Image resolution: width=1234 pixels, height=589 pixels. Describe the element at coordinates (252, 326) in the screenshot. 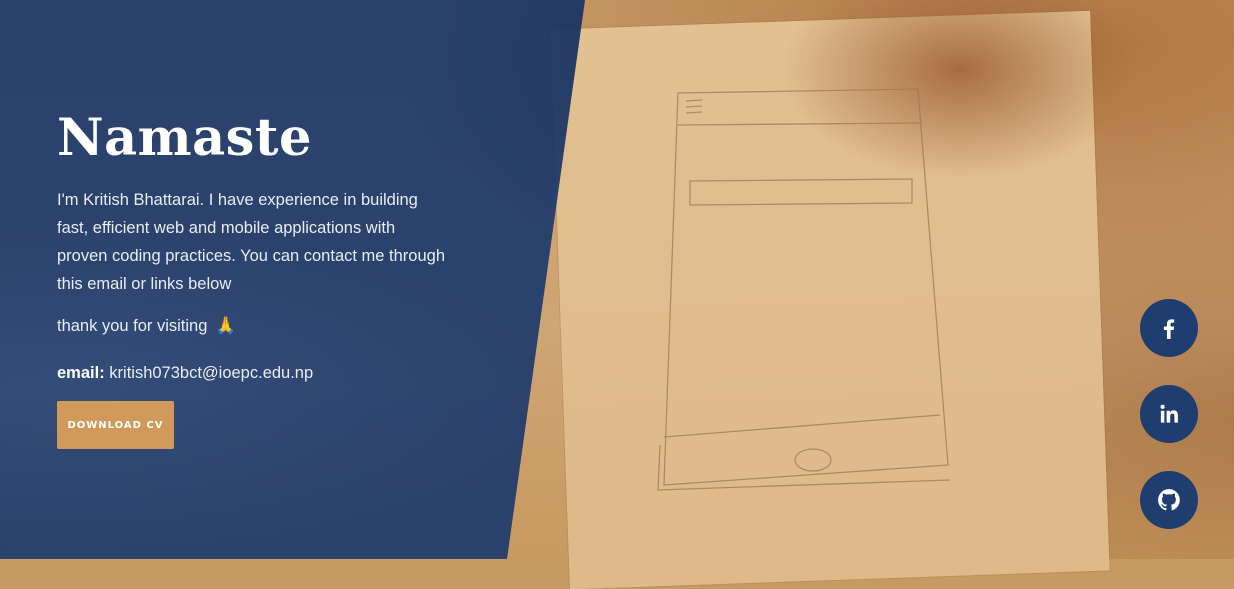

I see `thanks-line: thank you for visiting 🙏` at that location.